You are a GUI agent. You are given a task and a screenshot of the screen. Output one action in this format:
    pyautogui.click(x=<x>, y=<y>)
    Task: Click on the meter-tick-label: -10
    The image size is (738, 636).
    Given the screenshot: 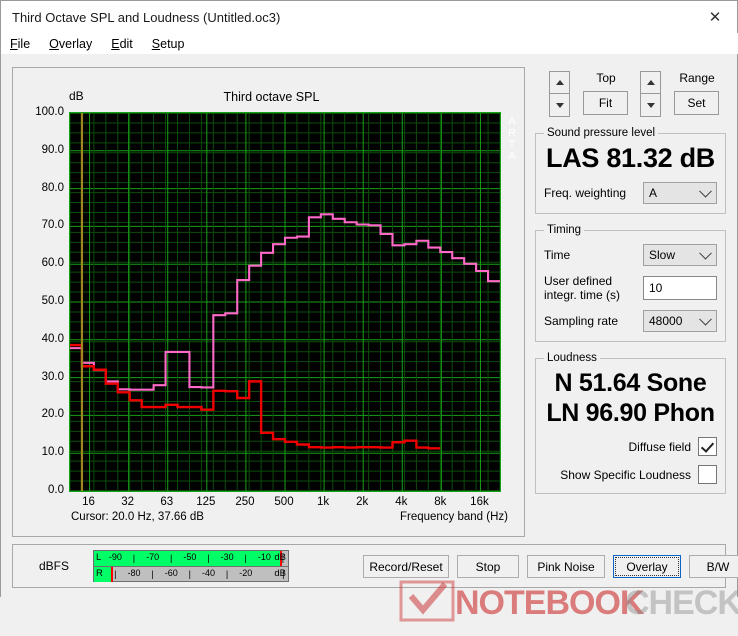 What is the action you would take?
    pyautogui.click(x=264, y=557)
    